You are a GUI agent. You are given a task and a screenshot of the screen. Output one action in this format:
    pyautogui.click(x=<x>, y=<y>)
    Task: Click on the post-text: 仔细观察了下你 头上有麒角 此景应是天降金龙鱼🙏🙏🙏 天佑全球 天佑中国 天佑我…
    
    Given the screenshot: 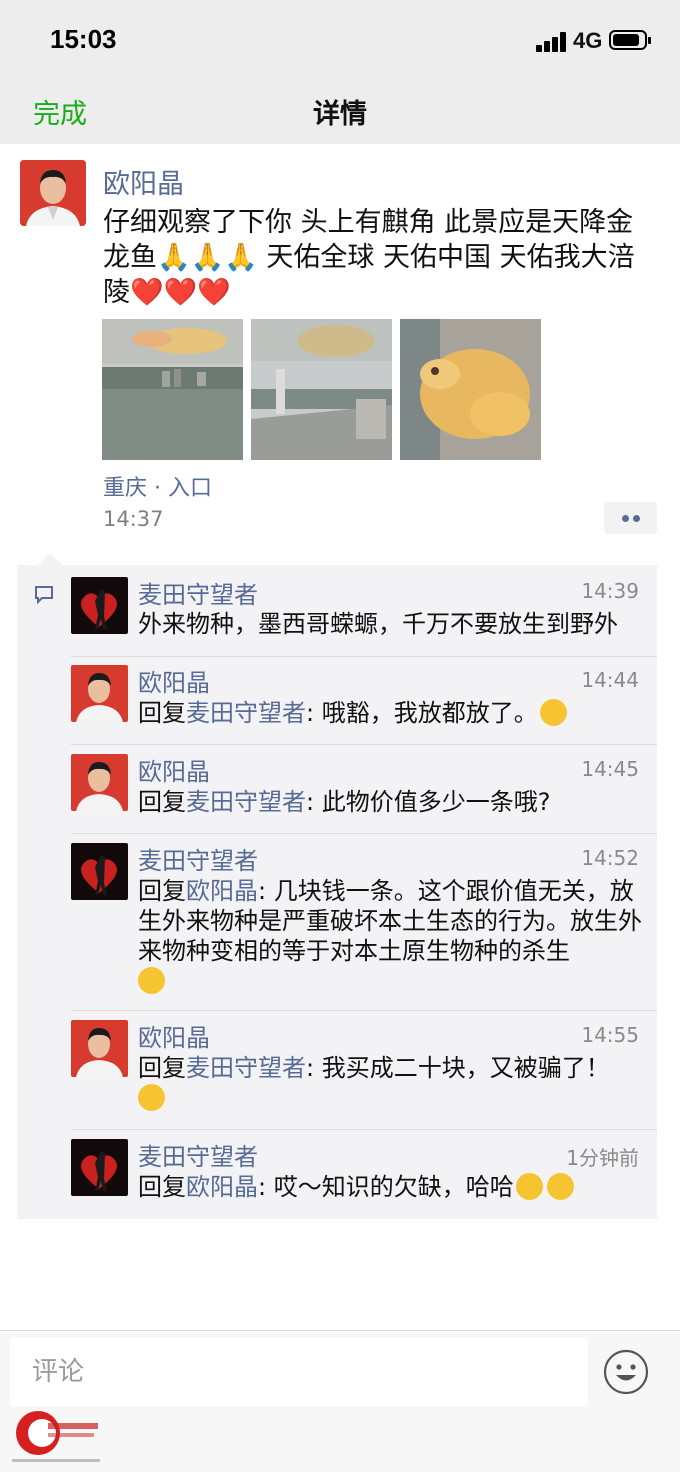 What is the action you would take?
    pyautogui.click(x=369, y=257)
    